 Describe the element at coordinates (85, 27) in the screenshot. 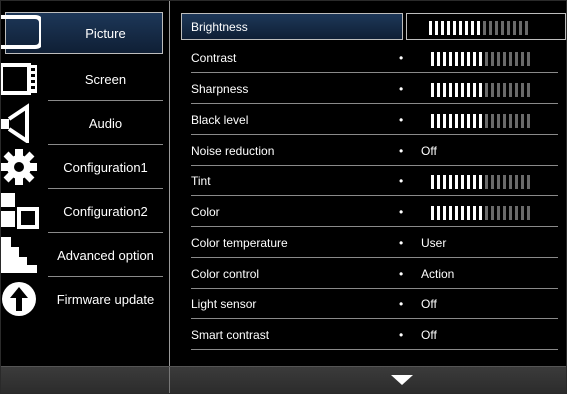

I see `menu-item-picture: Picture` at that location.